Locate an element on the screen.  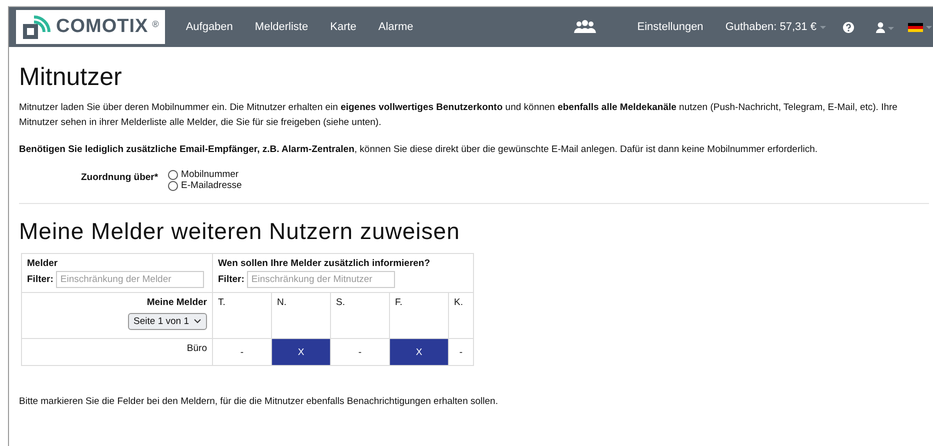
toggle-cell: - is located at coordinates (461, 352).